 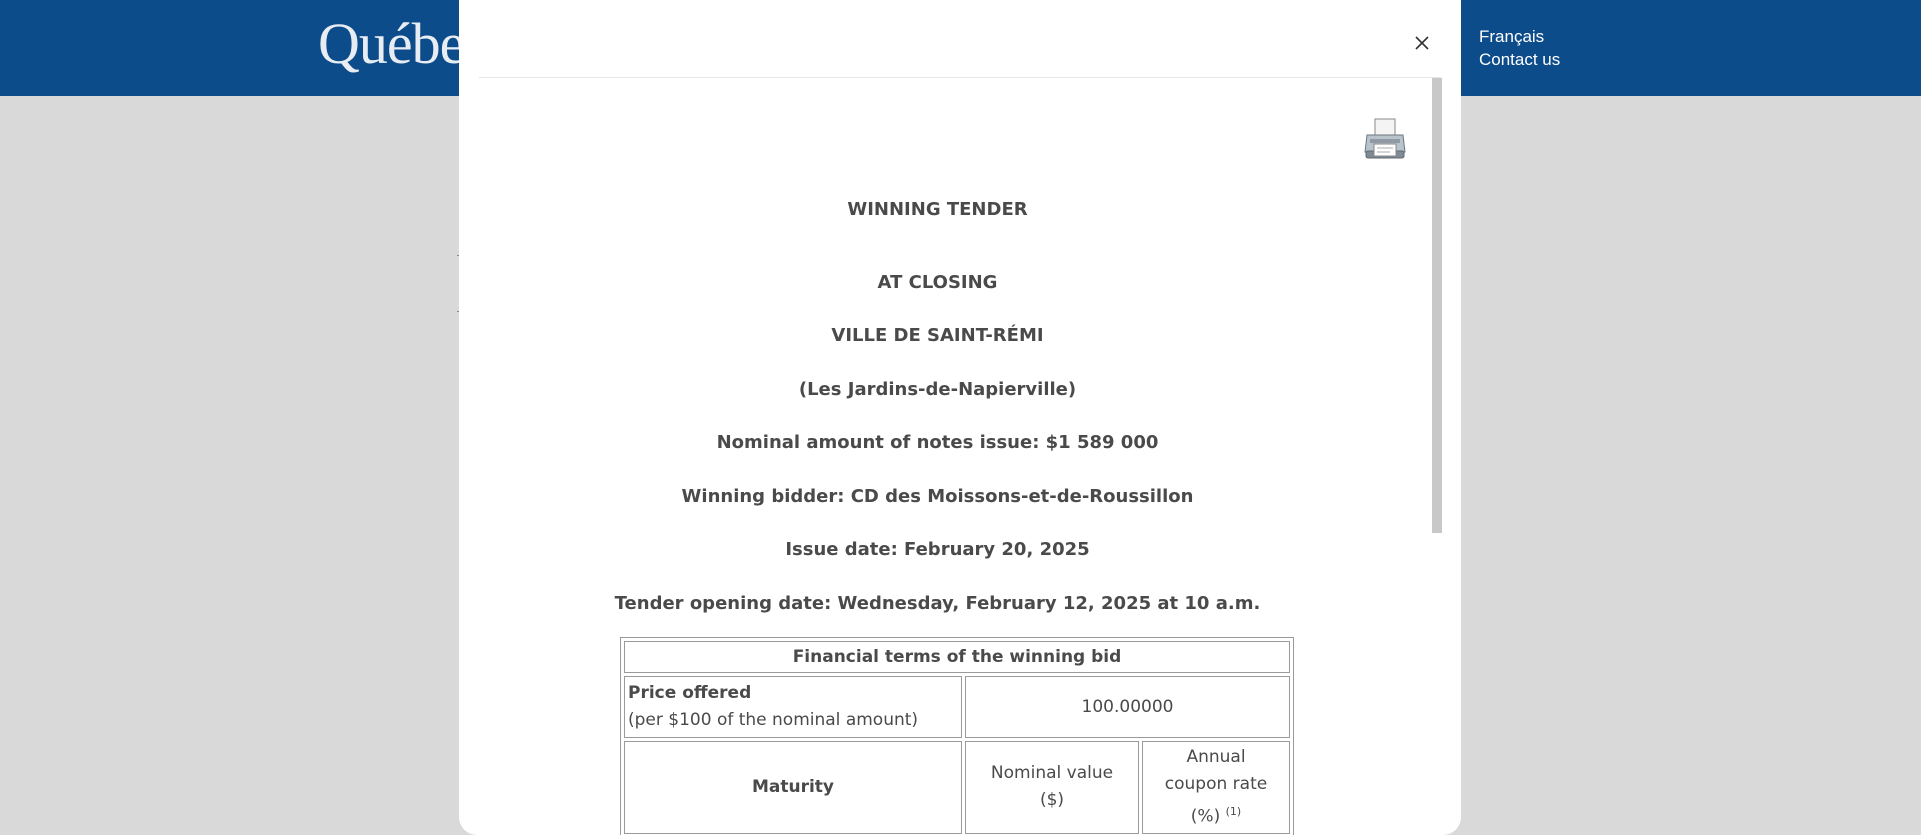 What do you see at coordinates (1519, 36) in the screenshot?
I see `link-francais: Français` at bounding box center [1519, 36].